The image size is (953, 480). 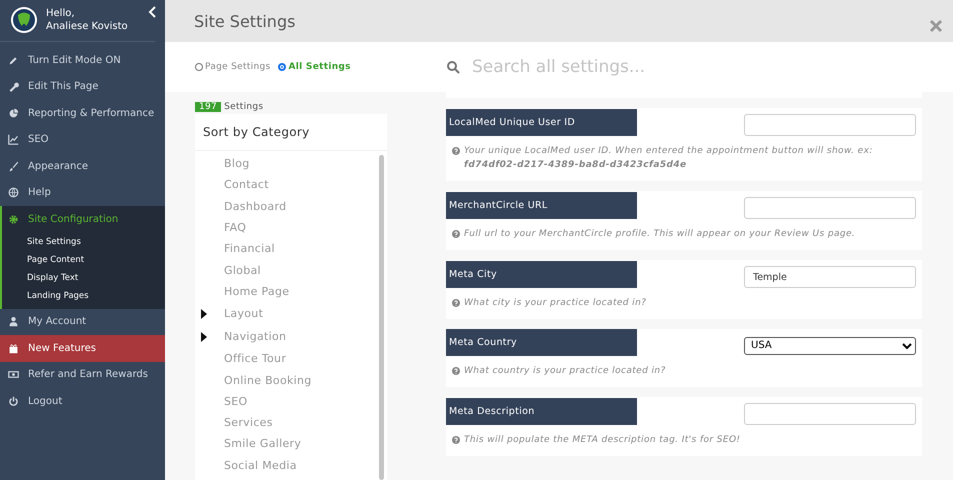 What do you see at coordinates (13, 374) in the screenshot?
I see `money-icon` at bounding box center [13, 374].